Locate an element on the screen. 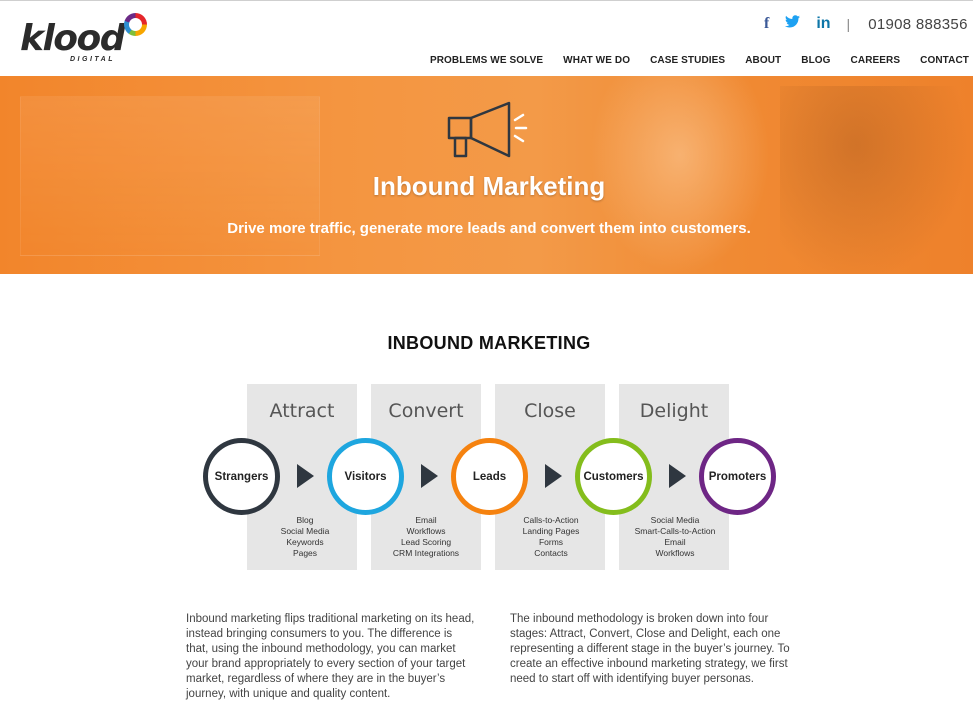  stage-item: Blog is located at coordinates (305, 520).